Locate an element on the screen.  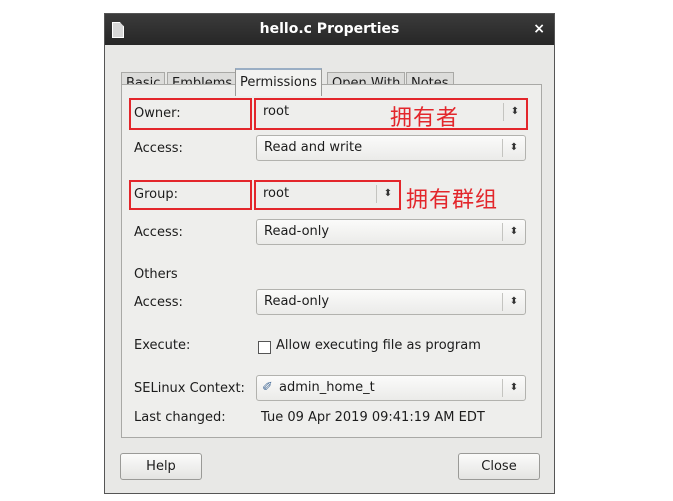
title-bar: hello.c Properties × is located at coordinates (329, 29).